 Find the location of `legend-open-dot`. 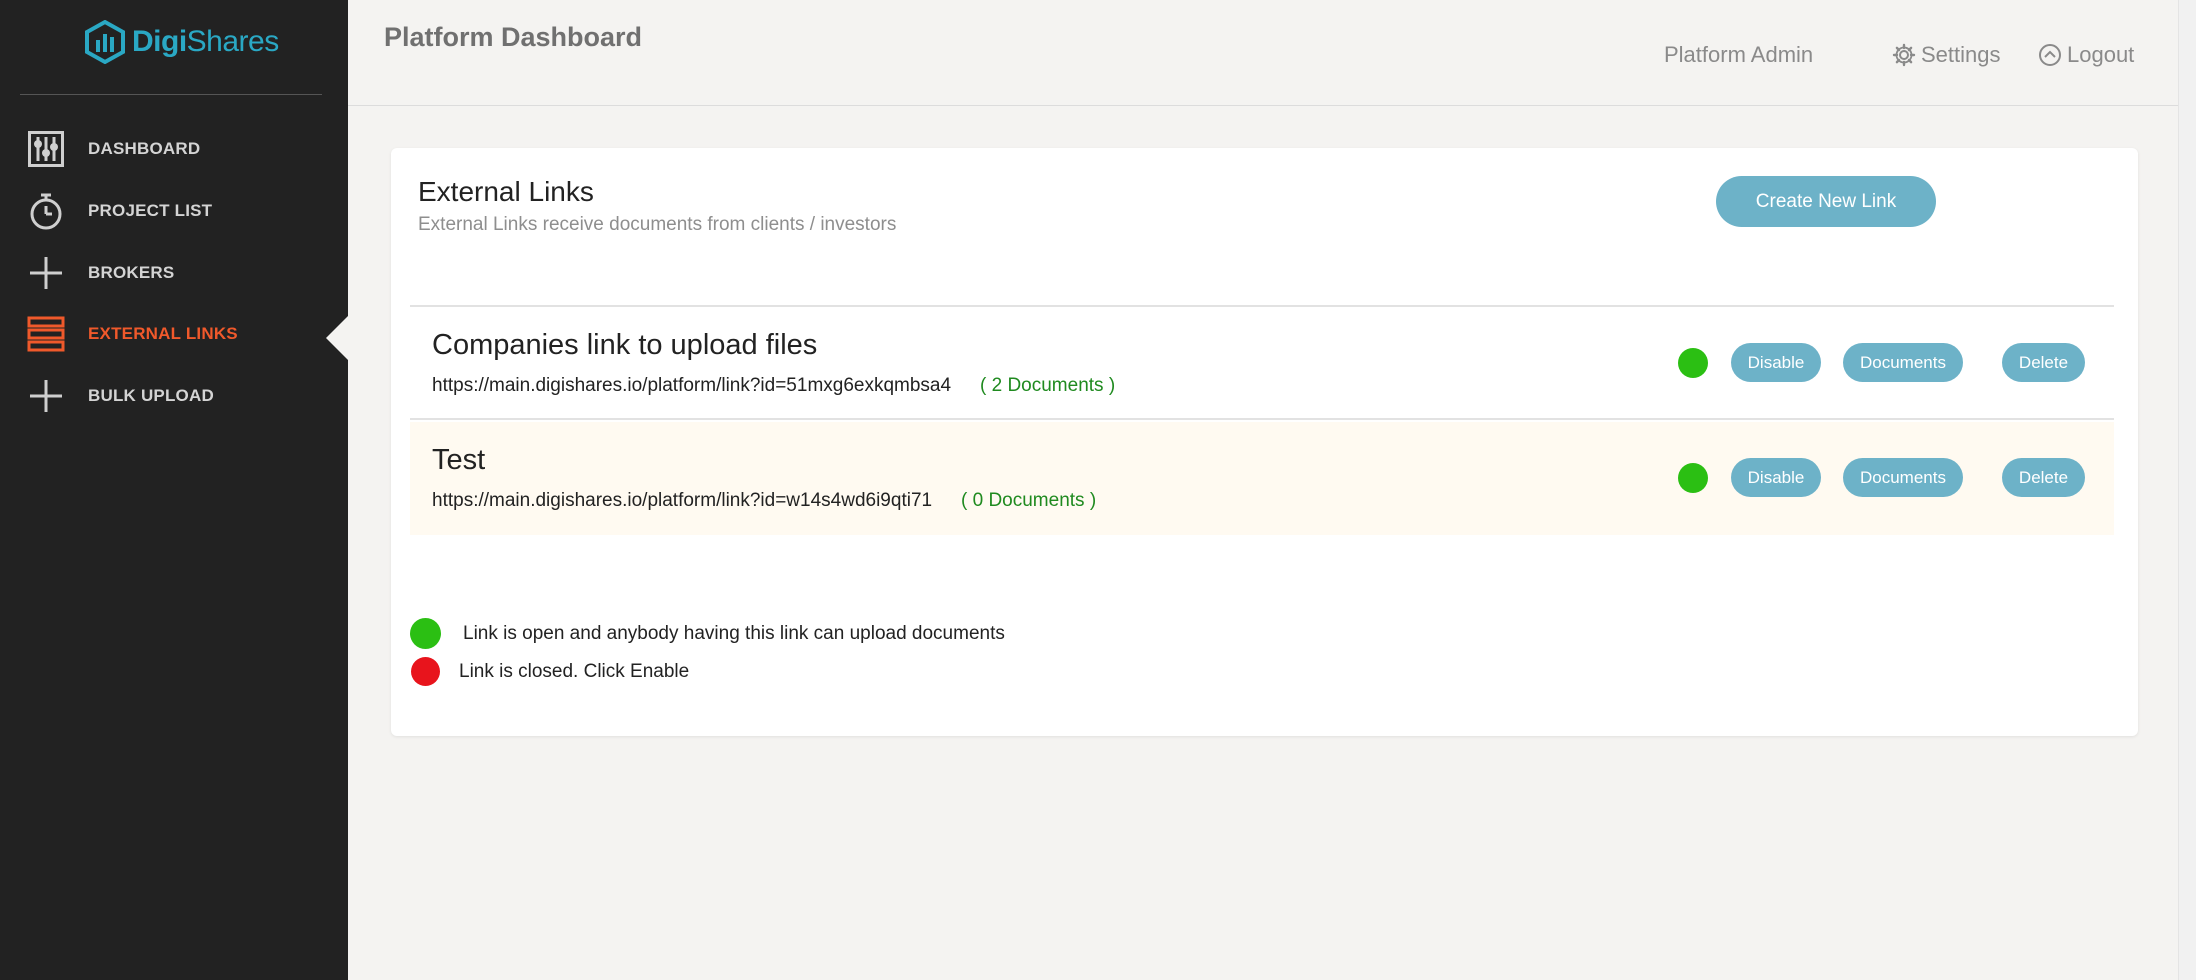

legend-open-dot is located at coordinates (425, 633).